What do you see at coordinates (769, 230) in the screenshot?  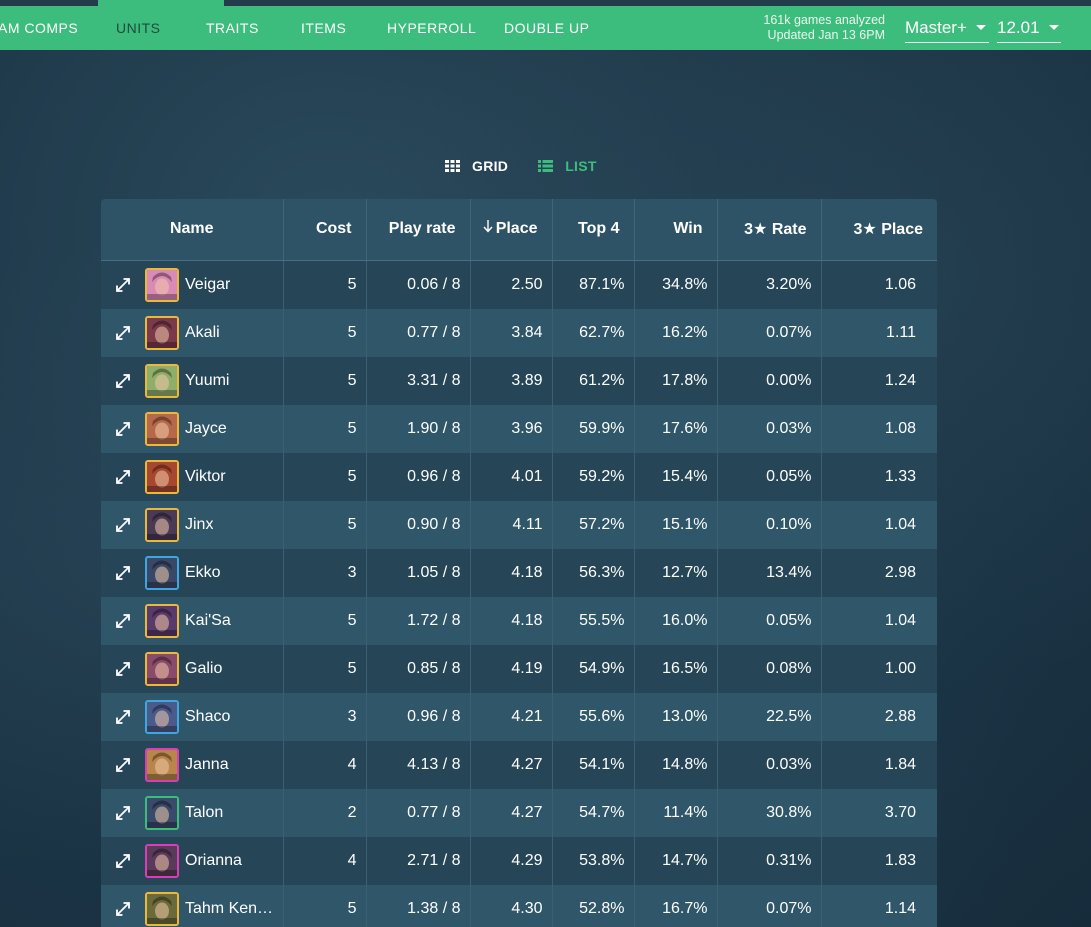 I see `column-header-3star-rate: 3★ Rate` at bounding box center [769, 230].